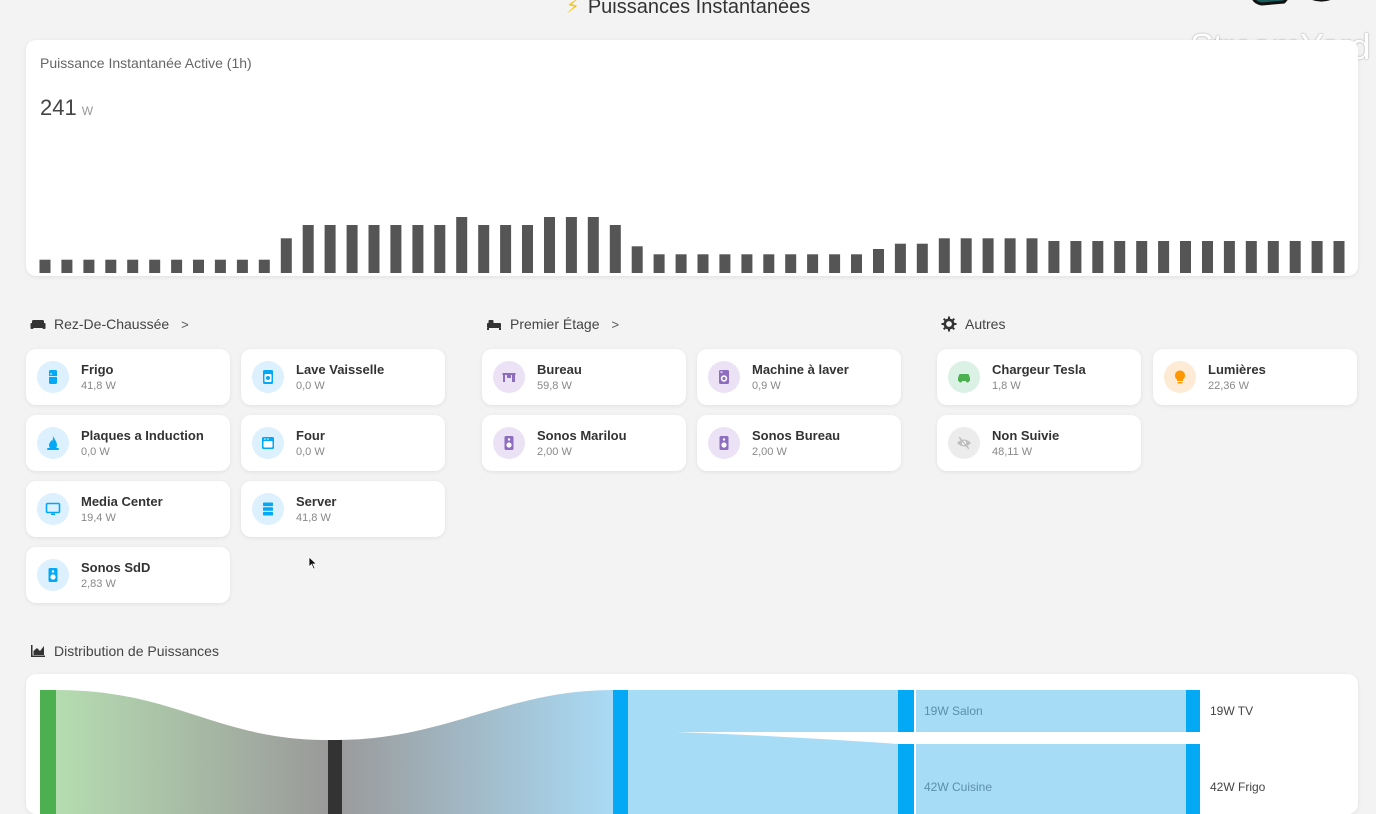  I want to click on device-card: Frigo 41,8 W, so click(128, 377).